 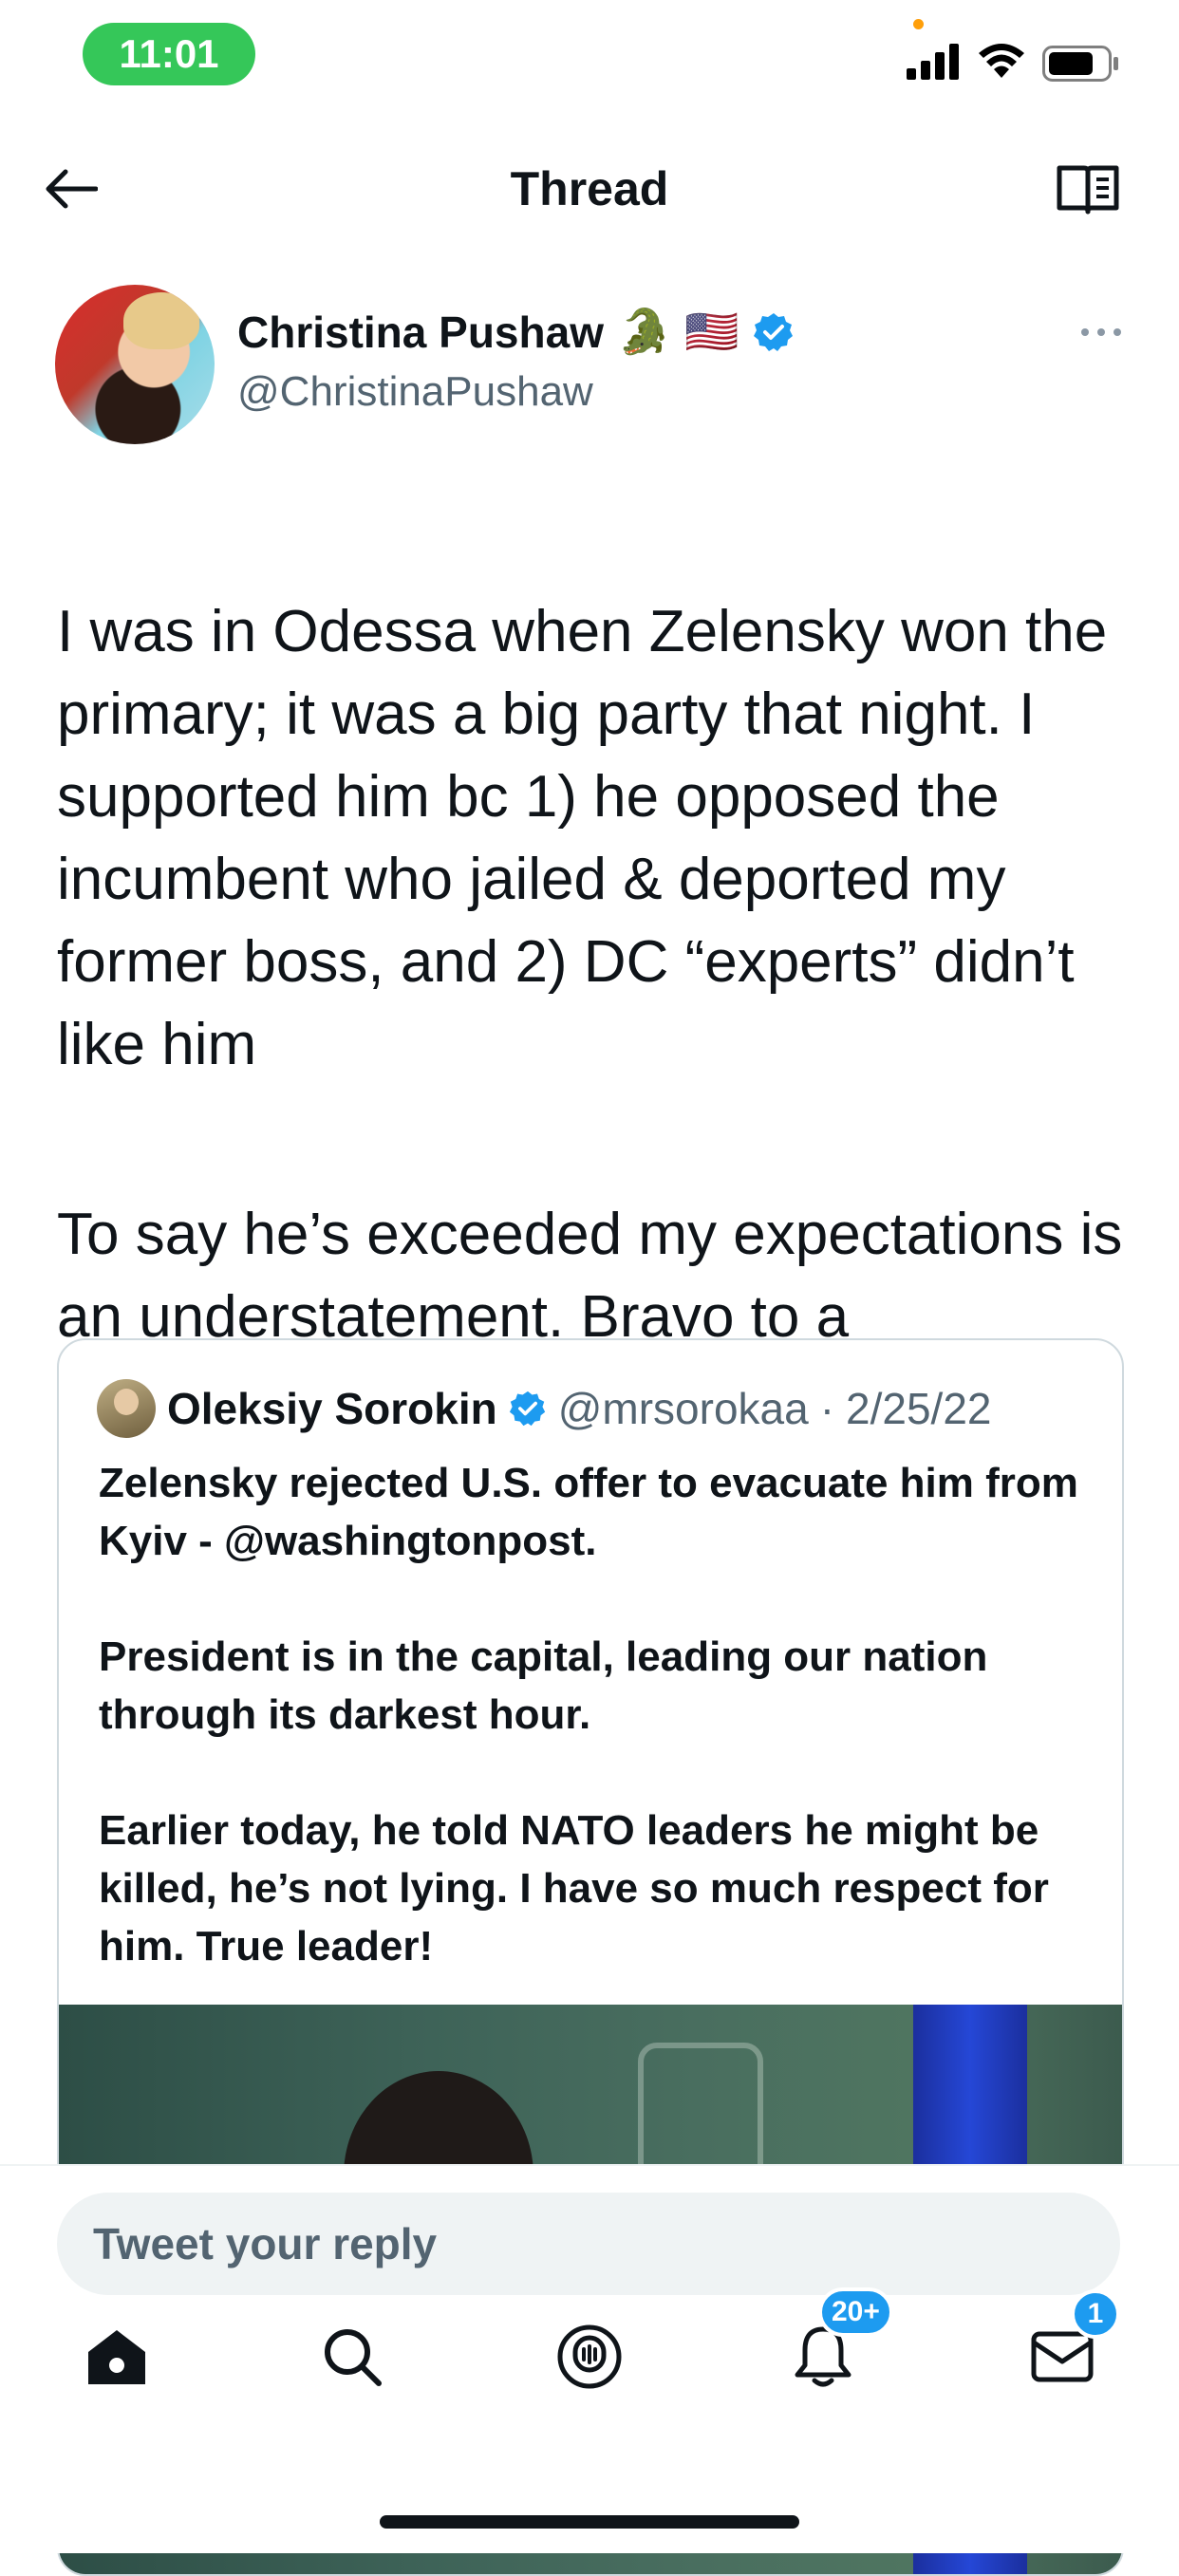 What do you see at coordinates (1095, 2314) in the screenshot?
I see `messages-badge: 1` at bounding box center [1095, 2314].